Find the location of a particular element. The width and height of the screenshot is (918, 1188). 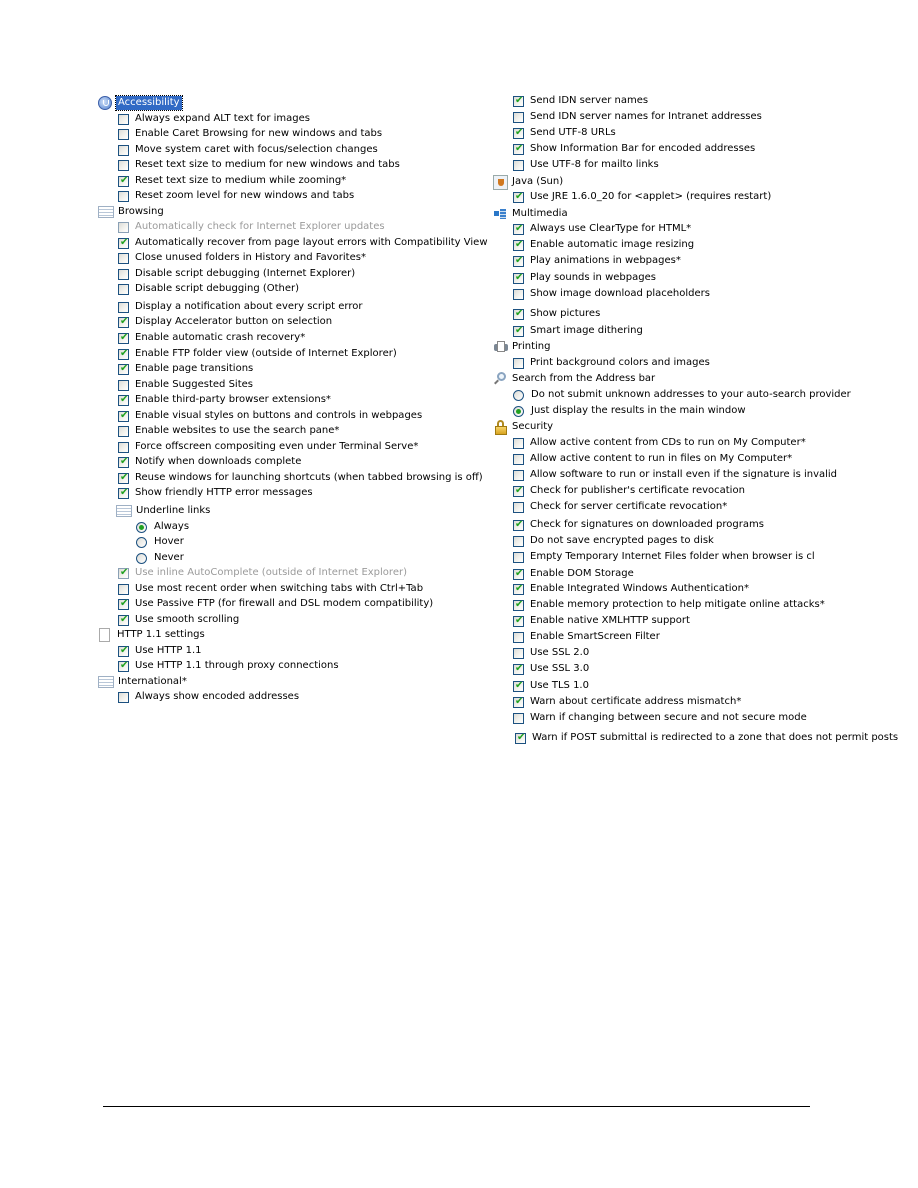

setting-enable-dom-storage: ✔ Enable DOM Storage is located at coordinates (573, 574).